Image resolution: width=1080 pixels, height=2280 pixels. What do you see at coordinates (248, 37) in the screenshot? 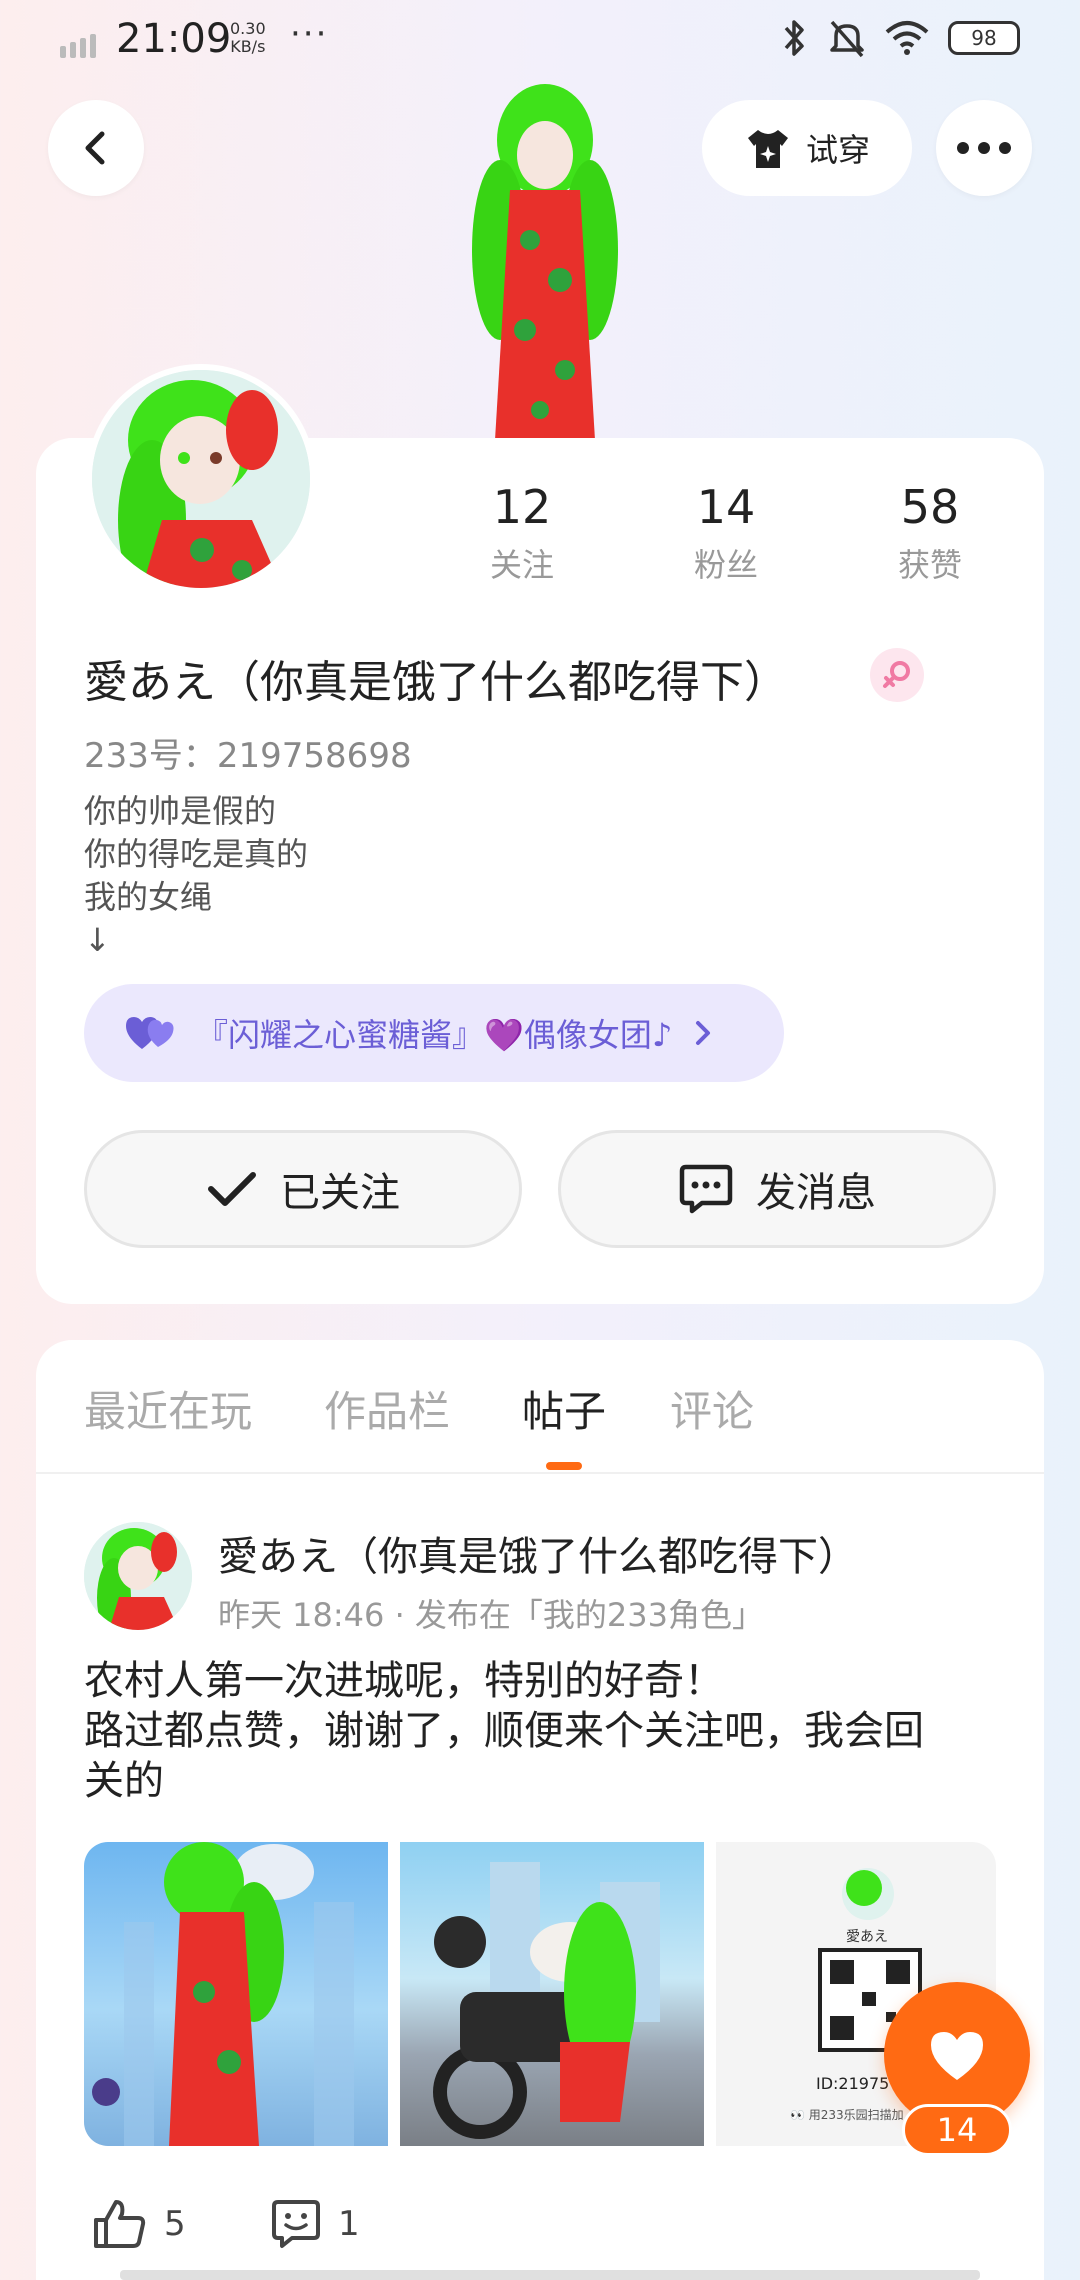
I see `net-speed: 0.30 KB/s` at bounding box center [248, 37].